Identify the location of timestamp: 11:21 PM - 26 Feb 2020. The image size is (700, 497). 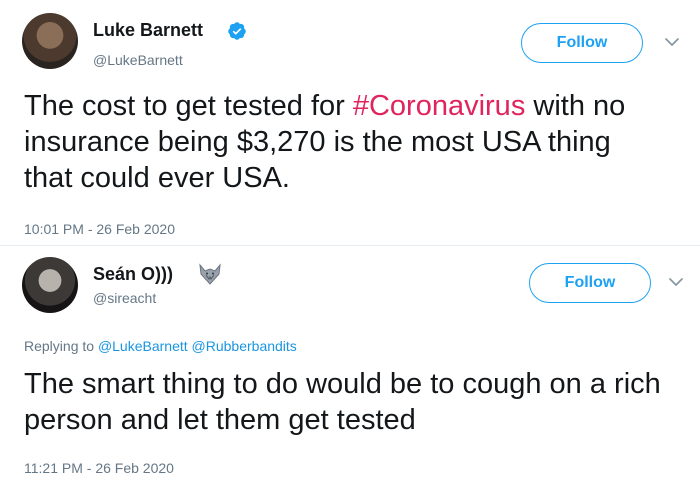
(99, 468).